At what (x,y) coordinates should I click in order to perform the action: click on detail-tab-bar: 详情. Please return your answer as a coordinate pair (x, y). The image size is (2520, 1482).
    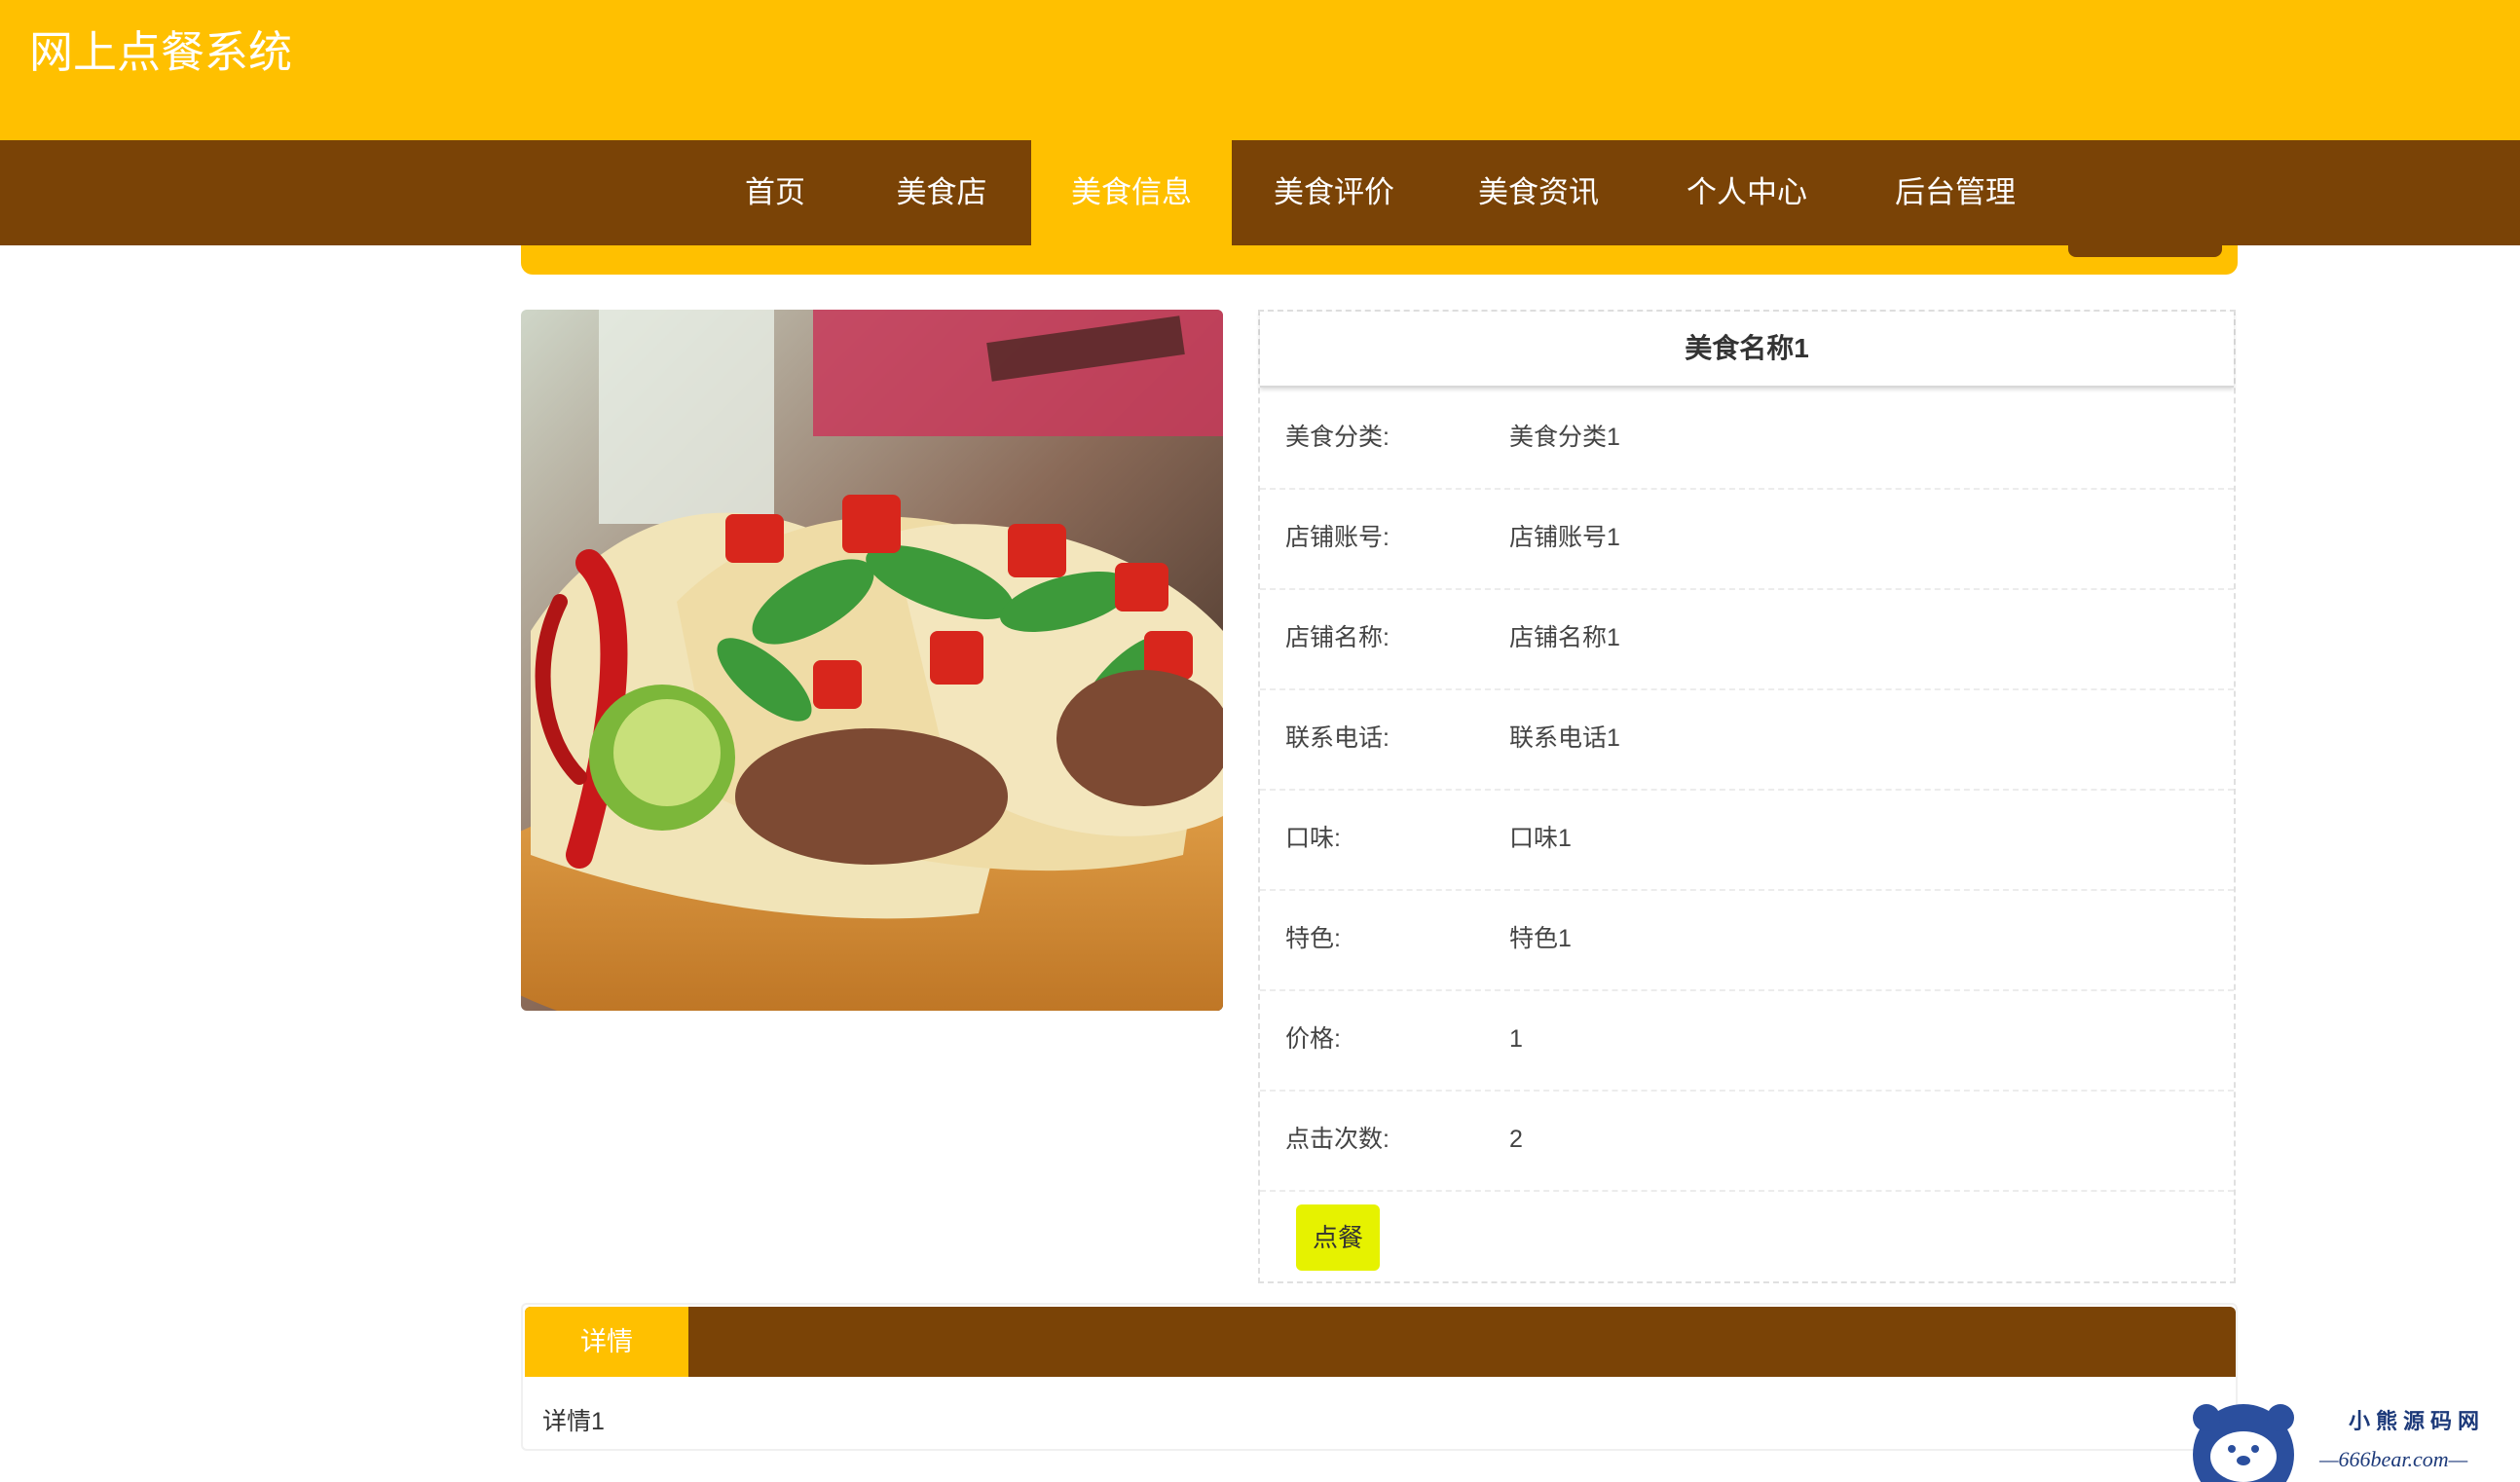
    Looking at the image, I should click on (1380, 1342).